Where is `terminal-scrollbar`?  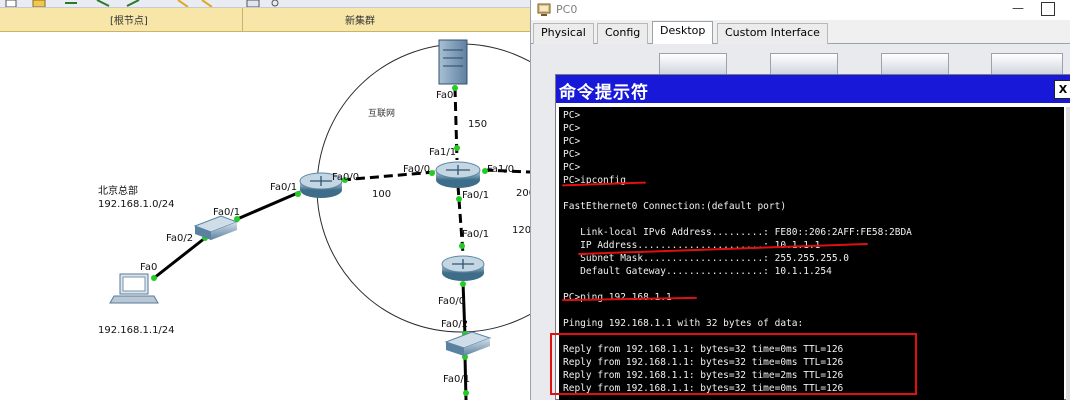
terminal-scrollbar is located at coordinates (1068, 253).